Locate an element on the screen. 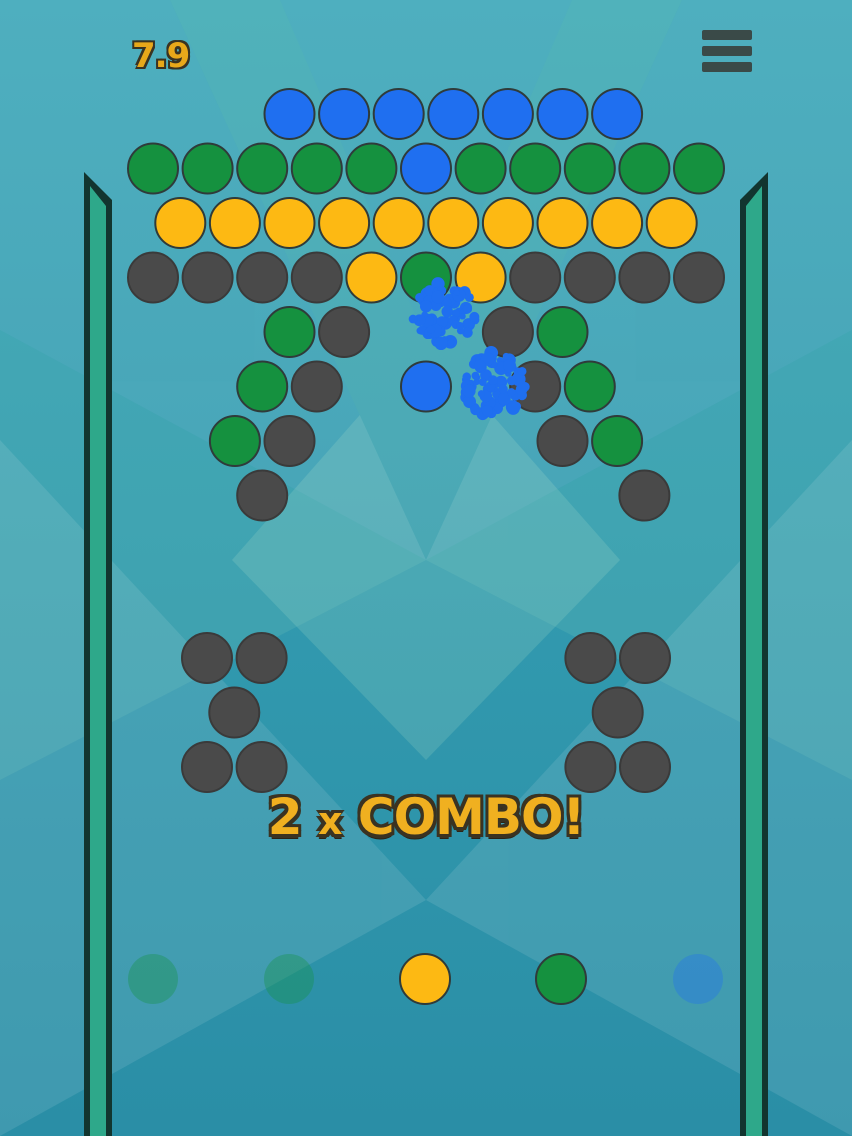 Image resolution: width=852 pixels, height=1136 pixels. score-label: 7.9 is located at coordinates (161, 56).